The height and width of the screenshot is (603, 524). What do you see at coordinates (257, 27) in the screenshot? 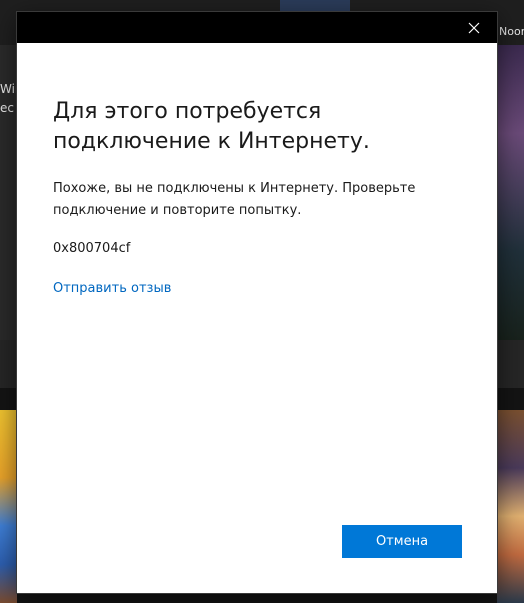
I see `dialog-titlebar` at bounding box center [257, 27].